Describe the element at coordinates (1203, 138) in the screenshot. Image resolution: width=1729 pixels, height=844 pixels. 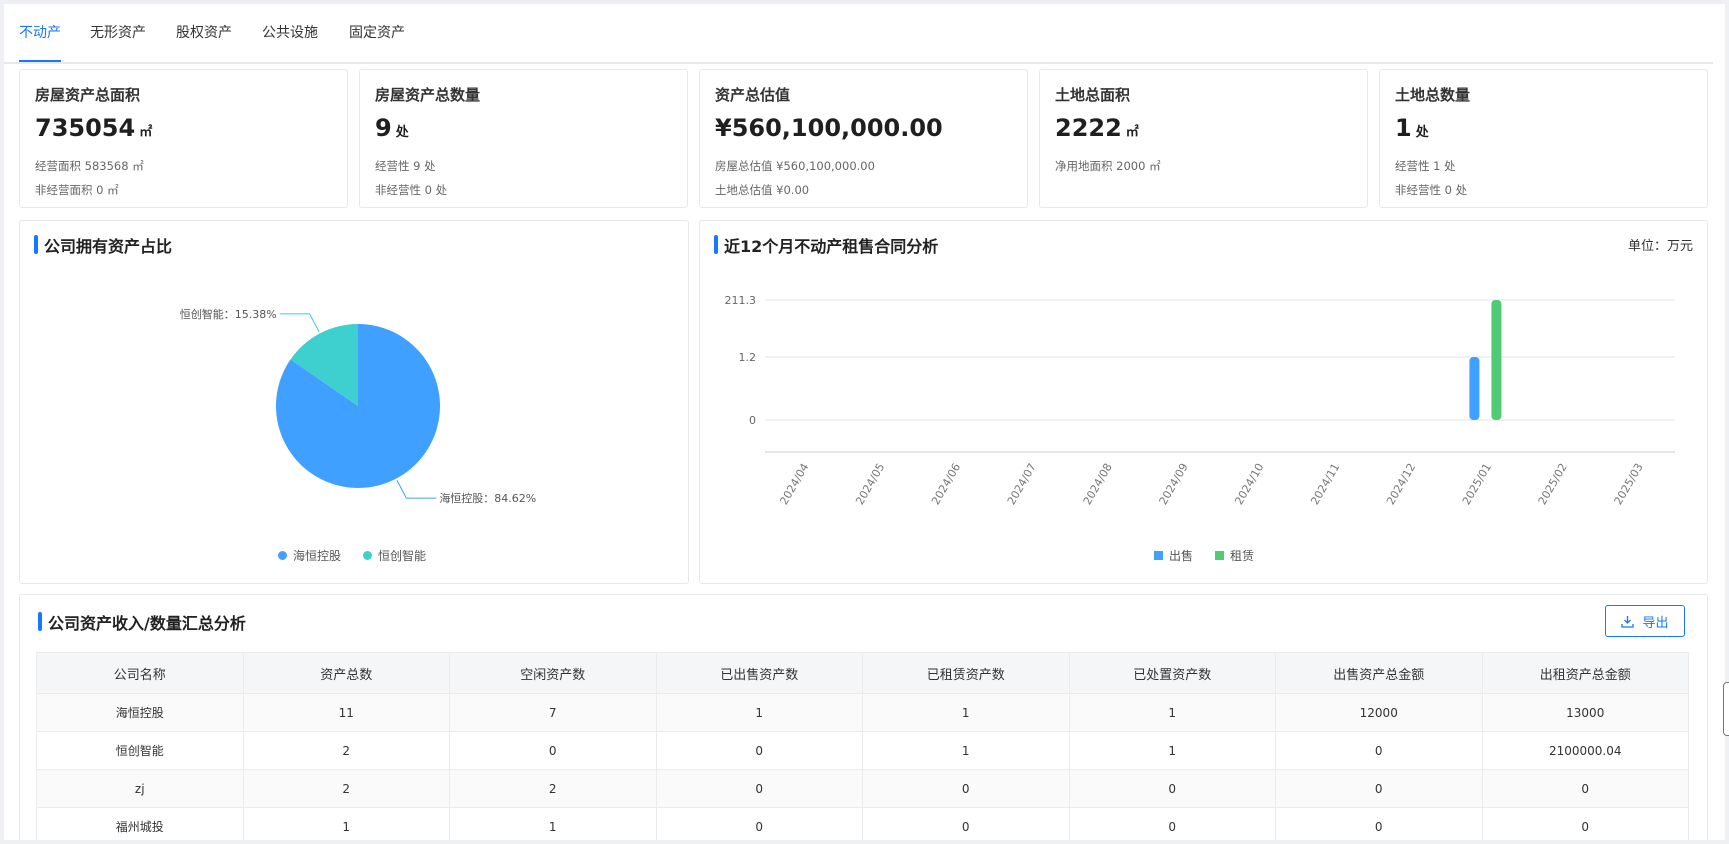
I see `stat-card-land-area: 土地总面积 2222 ㎡ 净用地面积 2000 ㎡` at that location.